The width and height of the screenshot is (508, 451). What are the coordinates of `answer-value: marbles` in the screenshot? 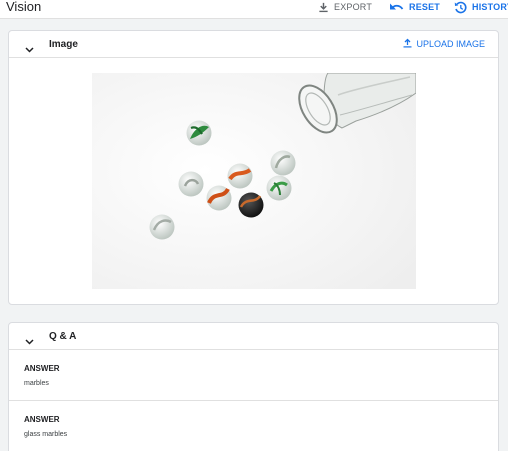 It's located at (36, 383).